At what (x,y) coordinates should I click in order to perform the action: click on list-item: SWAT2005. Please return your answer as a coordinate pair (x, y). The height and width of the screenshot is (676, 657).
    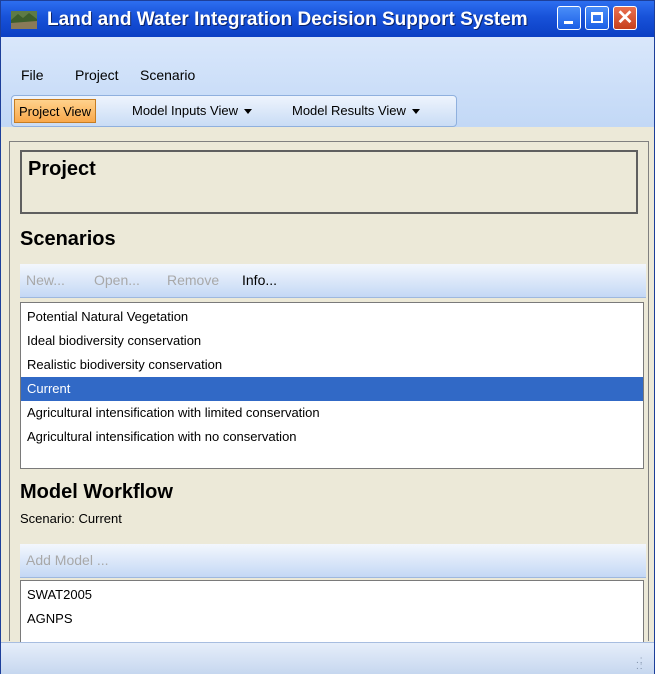
    Looking at the image, I should click on (332, 595).